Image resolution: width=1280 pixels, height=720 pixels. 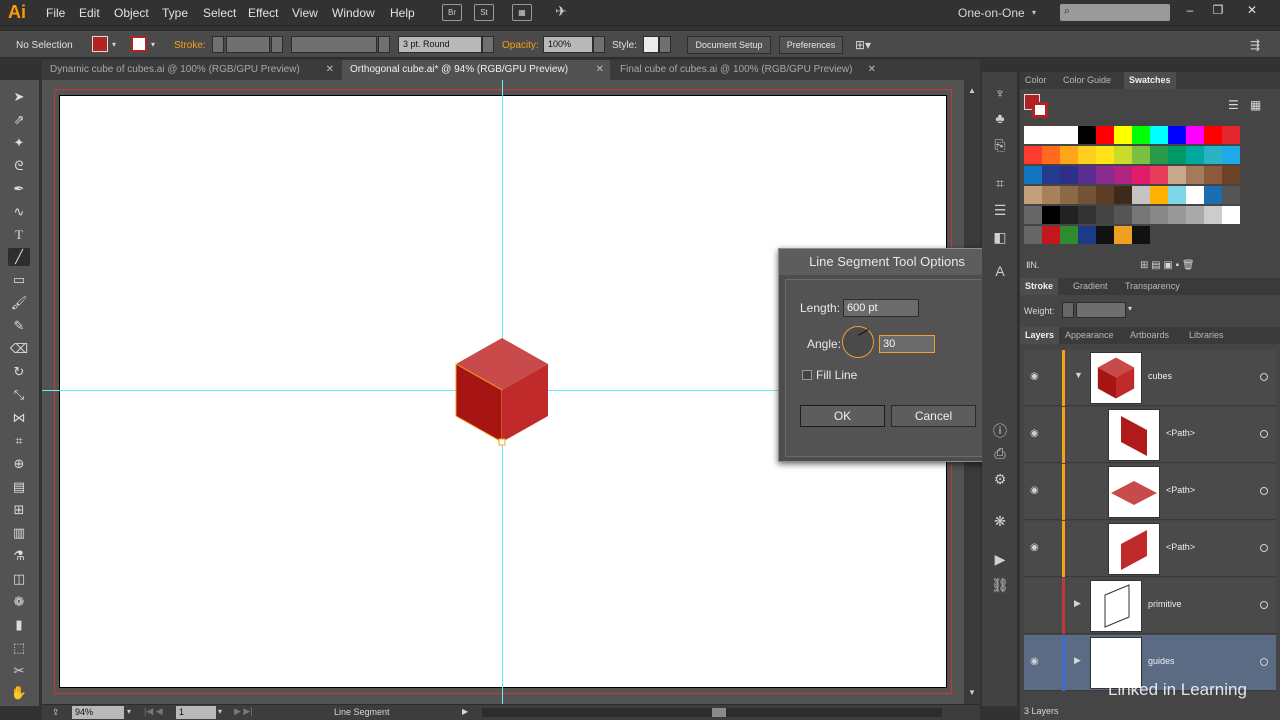 I want to click on menu-help: Help, so click(x=402, y=13).